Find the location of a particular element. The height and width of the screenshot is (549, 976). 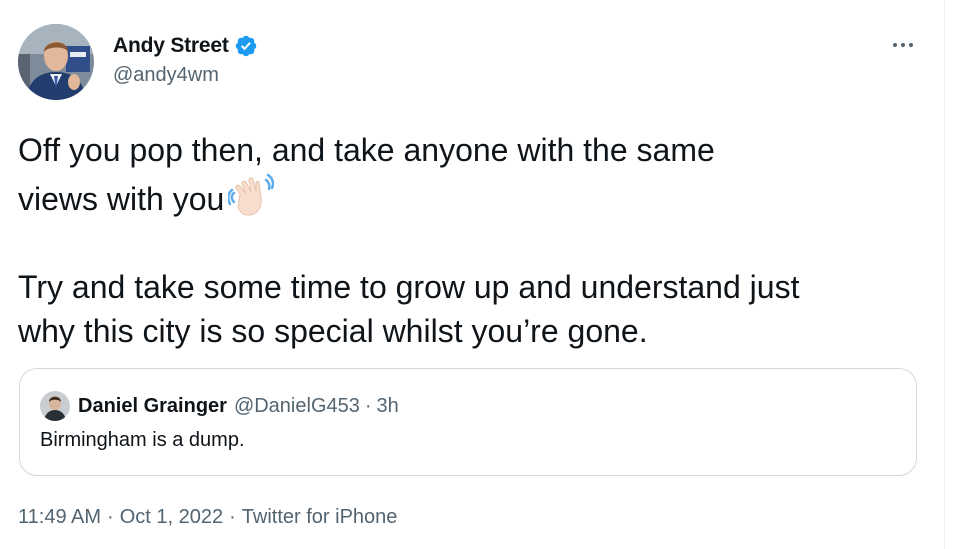

quoted-timestamp: 3h is located at coordinates (388, 406).